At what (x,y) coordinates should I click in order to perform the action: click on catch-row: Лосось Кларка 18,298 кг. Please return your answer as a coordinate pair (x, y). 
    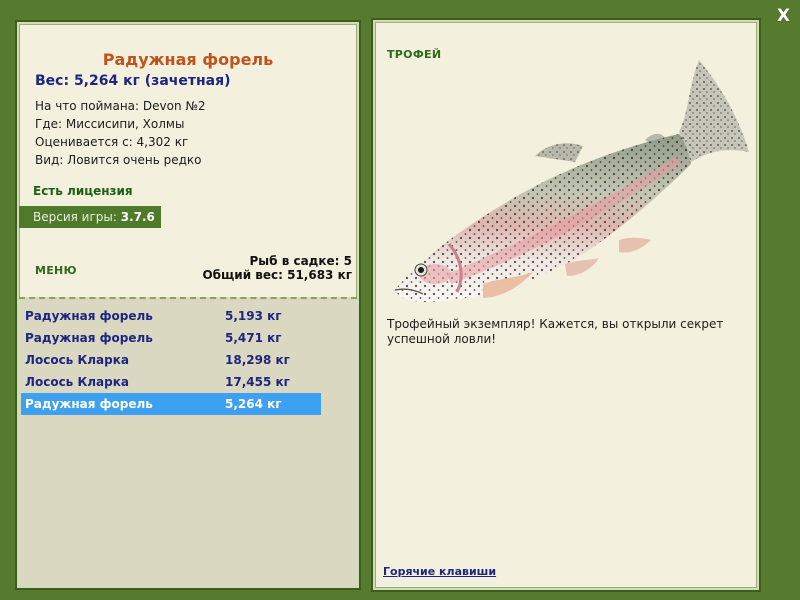
    Looking at the image, I should click on (171, 360).